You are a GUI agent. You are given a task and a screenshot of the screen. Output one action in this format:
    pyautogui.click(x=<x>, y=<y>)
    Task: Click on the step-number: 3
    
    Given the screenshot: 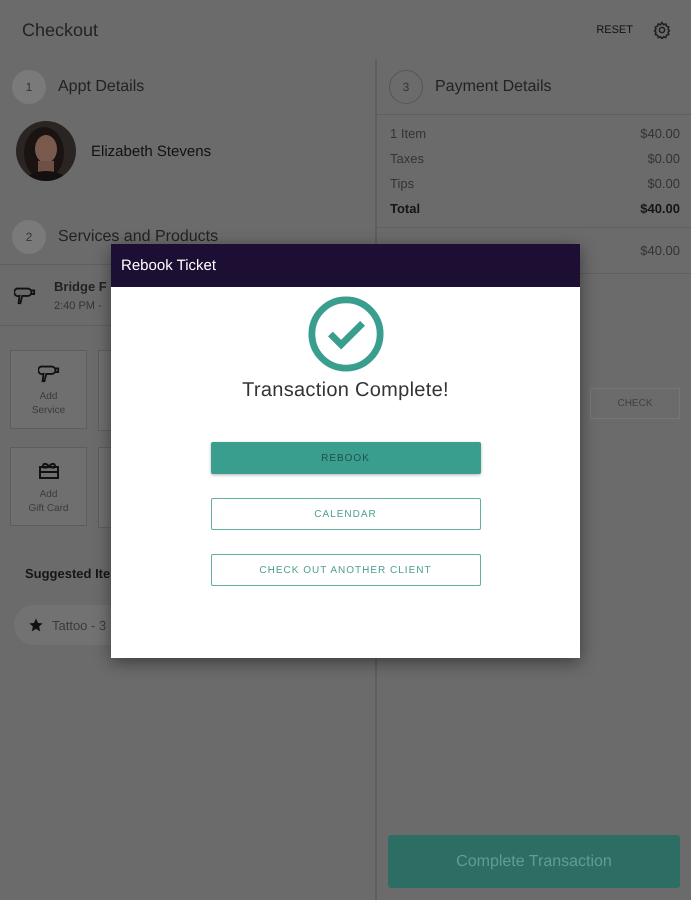 What is the action you would take?
    pyautogui.click(x=406, y=87)
    